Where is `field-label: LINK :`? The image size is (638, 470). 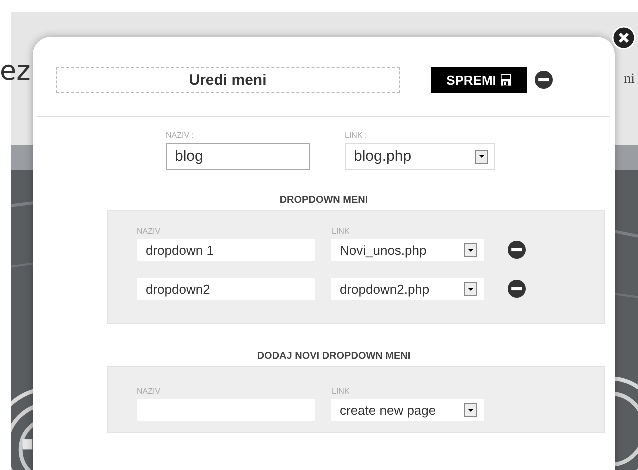
field-label: LINK : is located at coordinates (356, 136).